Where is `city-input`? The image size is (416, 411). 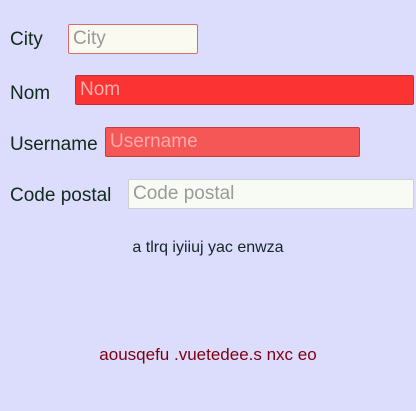
city-input is located at coordinates (133, 39).